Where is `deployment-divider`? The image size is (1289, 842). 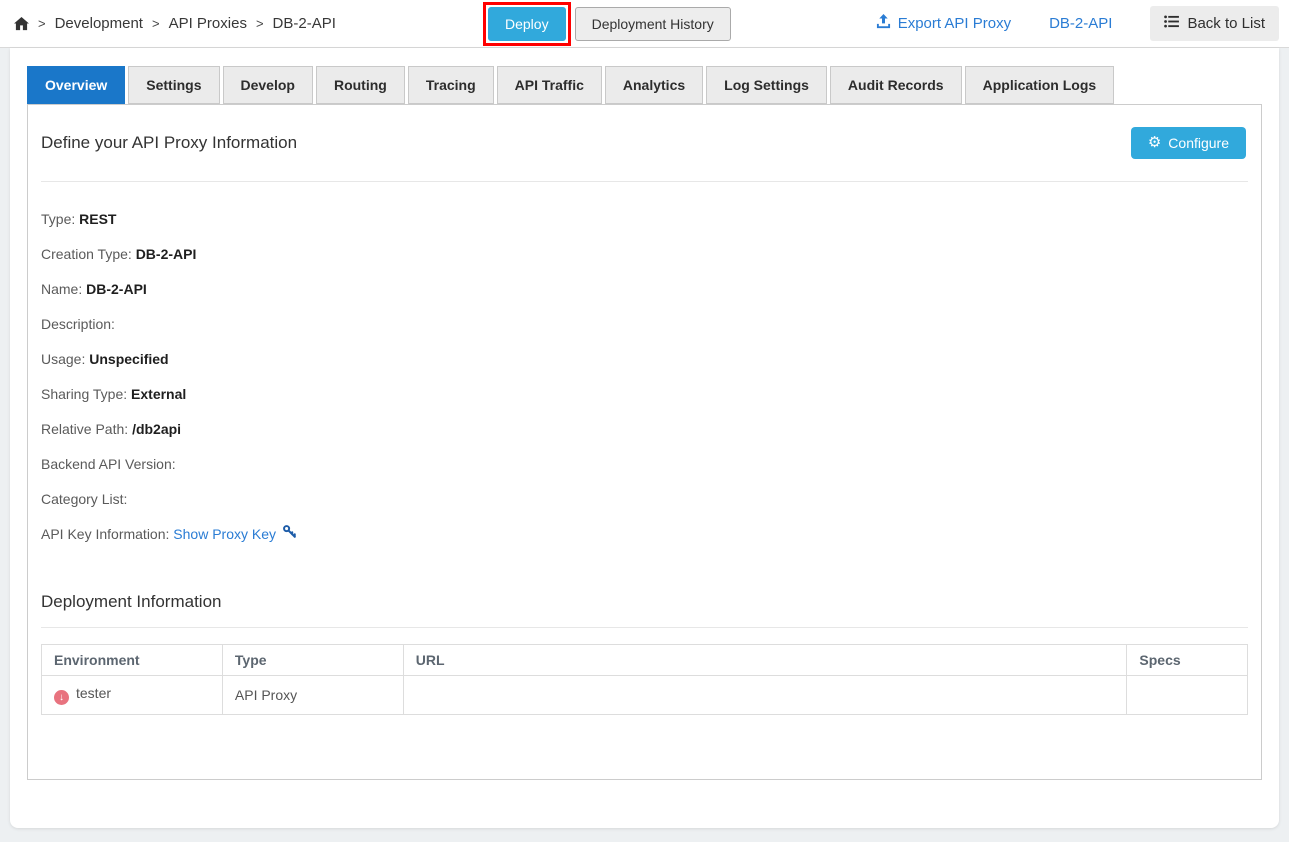 deployment-divider is located at coordinates (644, 627).